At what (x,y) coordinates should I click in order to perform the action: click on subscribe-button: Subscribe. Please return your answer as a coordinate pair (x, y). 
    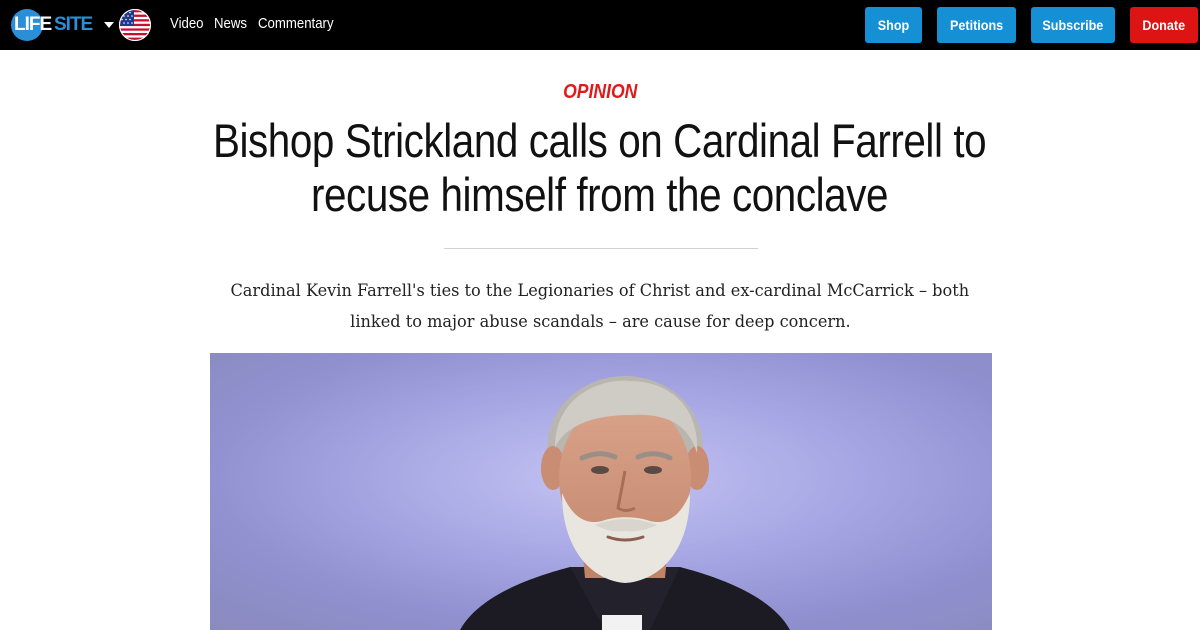
    Looking at the image, I should click on (1073, 25).